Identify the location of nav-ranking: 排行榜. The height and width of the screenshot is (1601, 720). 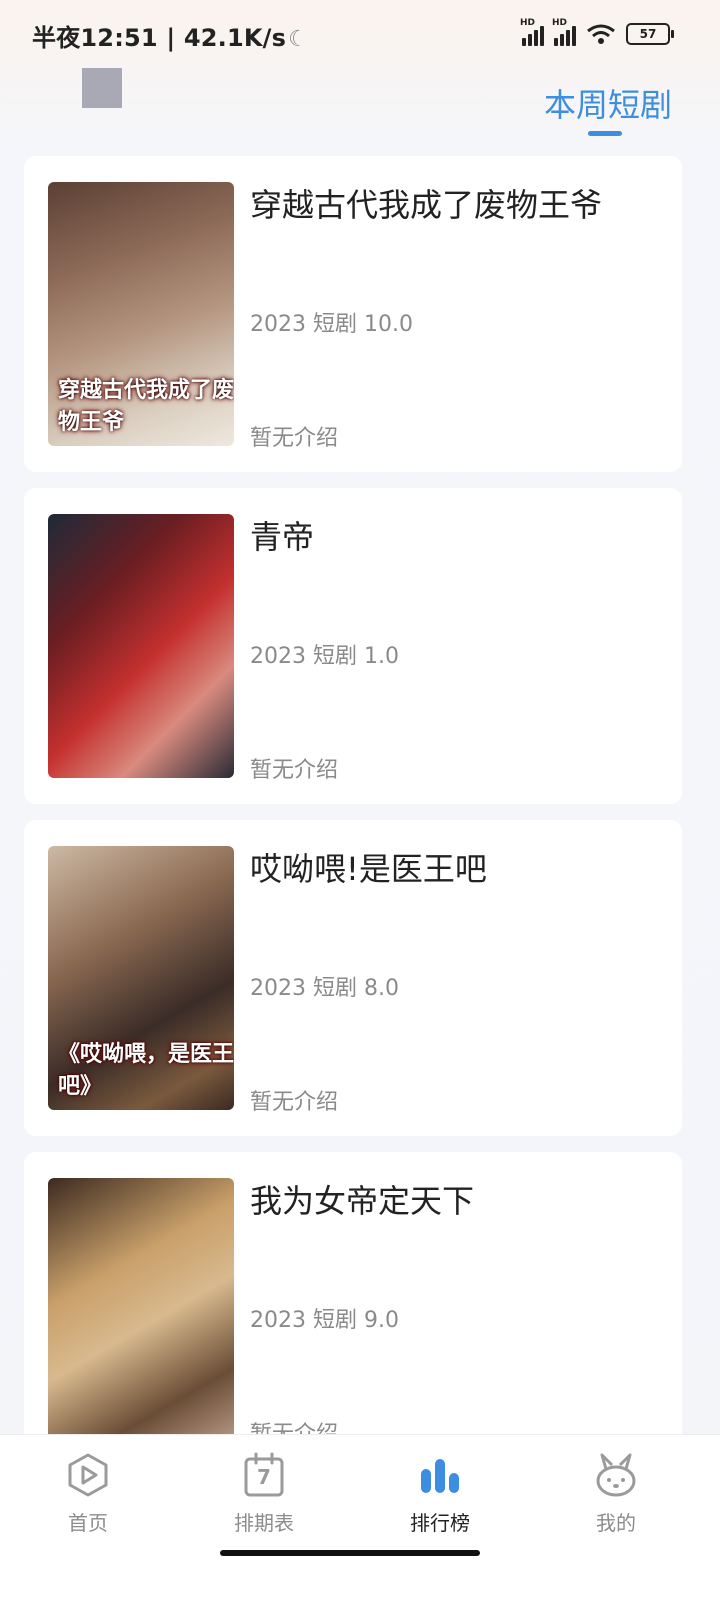
(440, 1493).